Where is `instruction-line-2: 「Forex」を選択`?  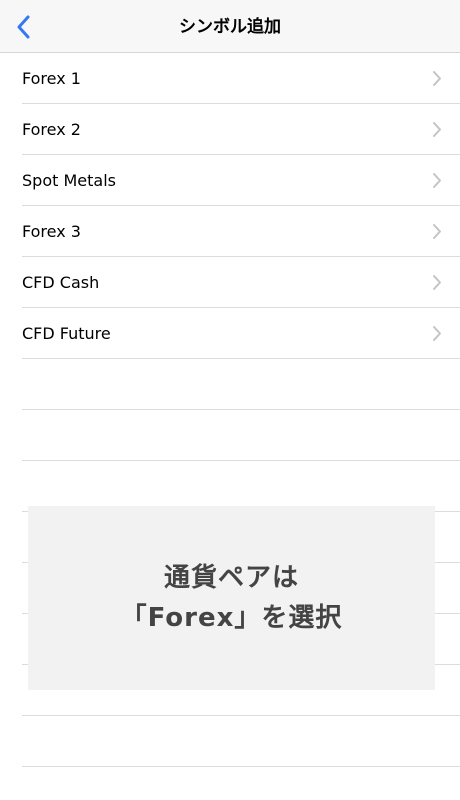
instruction-line-2: 「Forex」を選択 is located at coordinates (231, 618).